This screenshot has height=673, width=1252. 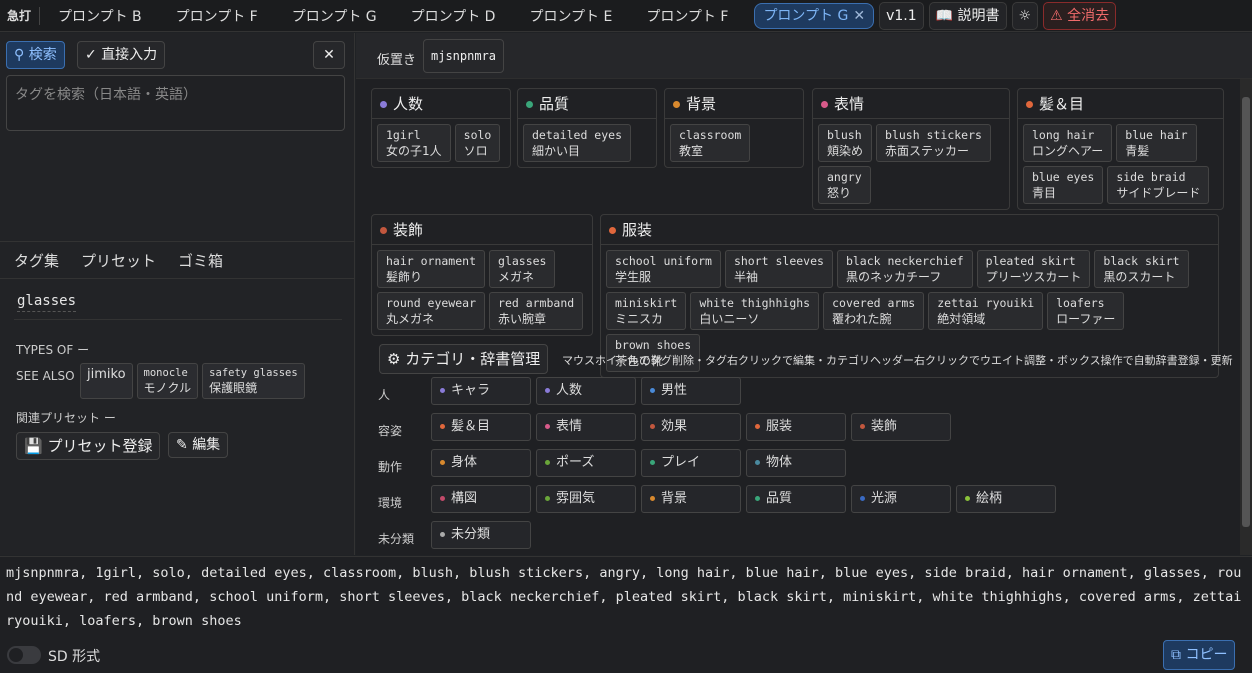 I want to click on tag-chip: miniskirt ミニスカ, so click(x=646, y=311).